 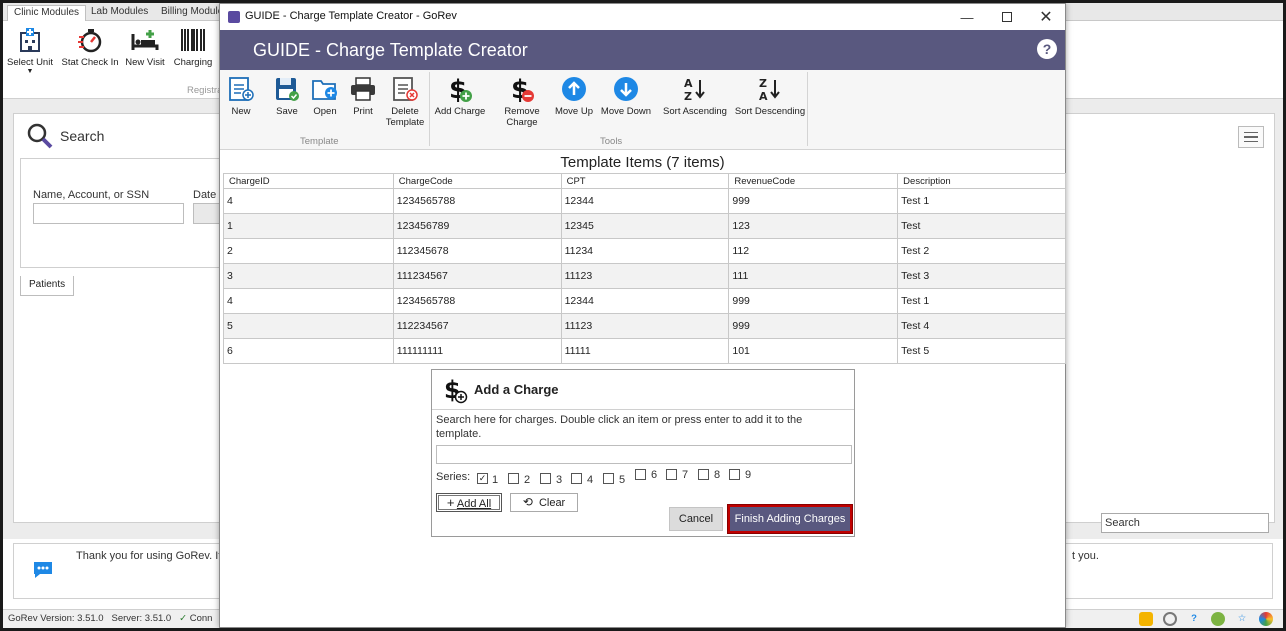 What do you see at coordinates (287, 111) in the screenshot?
I see `save-label: Save` at bounding box center [287, 111].